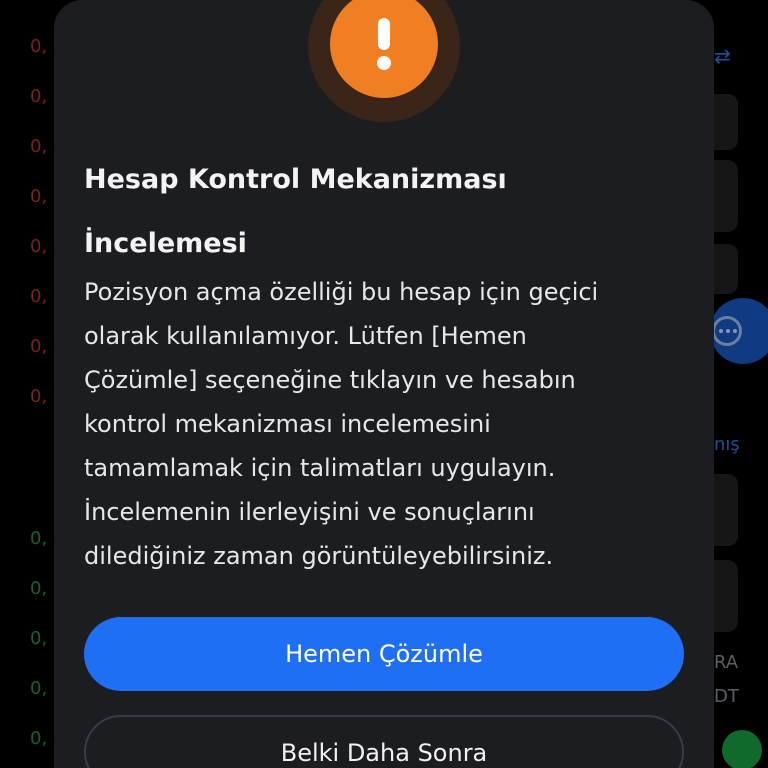 This screenshot has height=768, width=768. I want to click on chat-bubble-icon, so click(728, 331).